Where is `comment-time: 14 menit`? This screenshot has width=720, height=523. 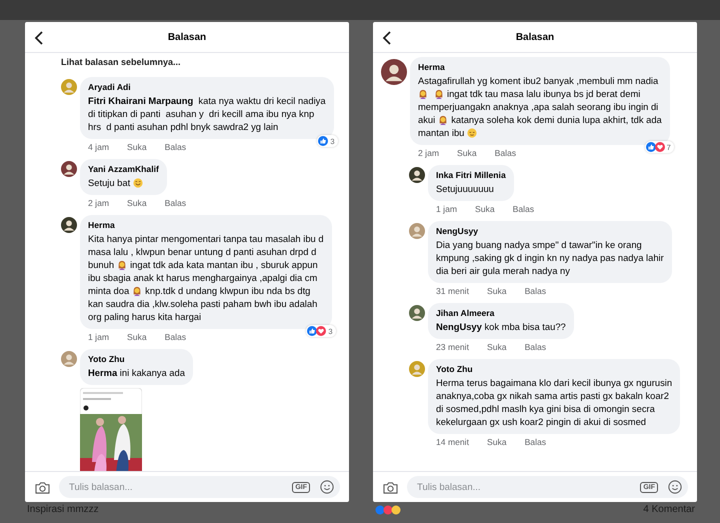 comment-time: 14 menit is located at coordinates (452, 442).